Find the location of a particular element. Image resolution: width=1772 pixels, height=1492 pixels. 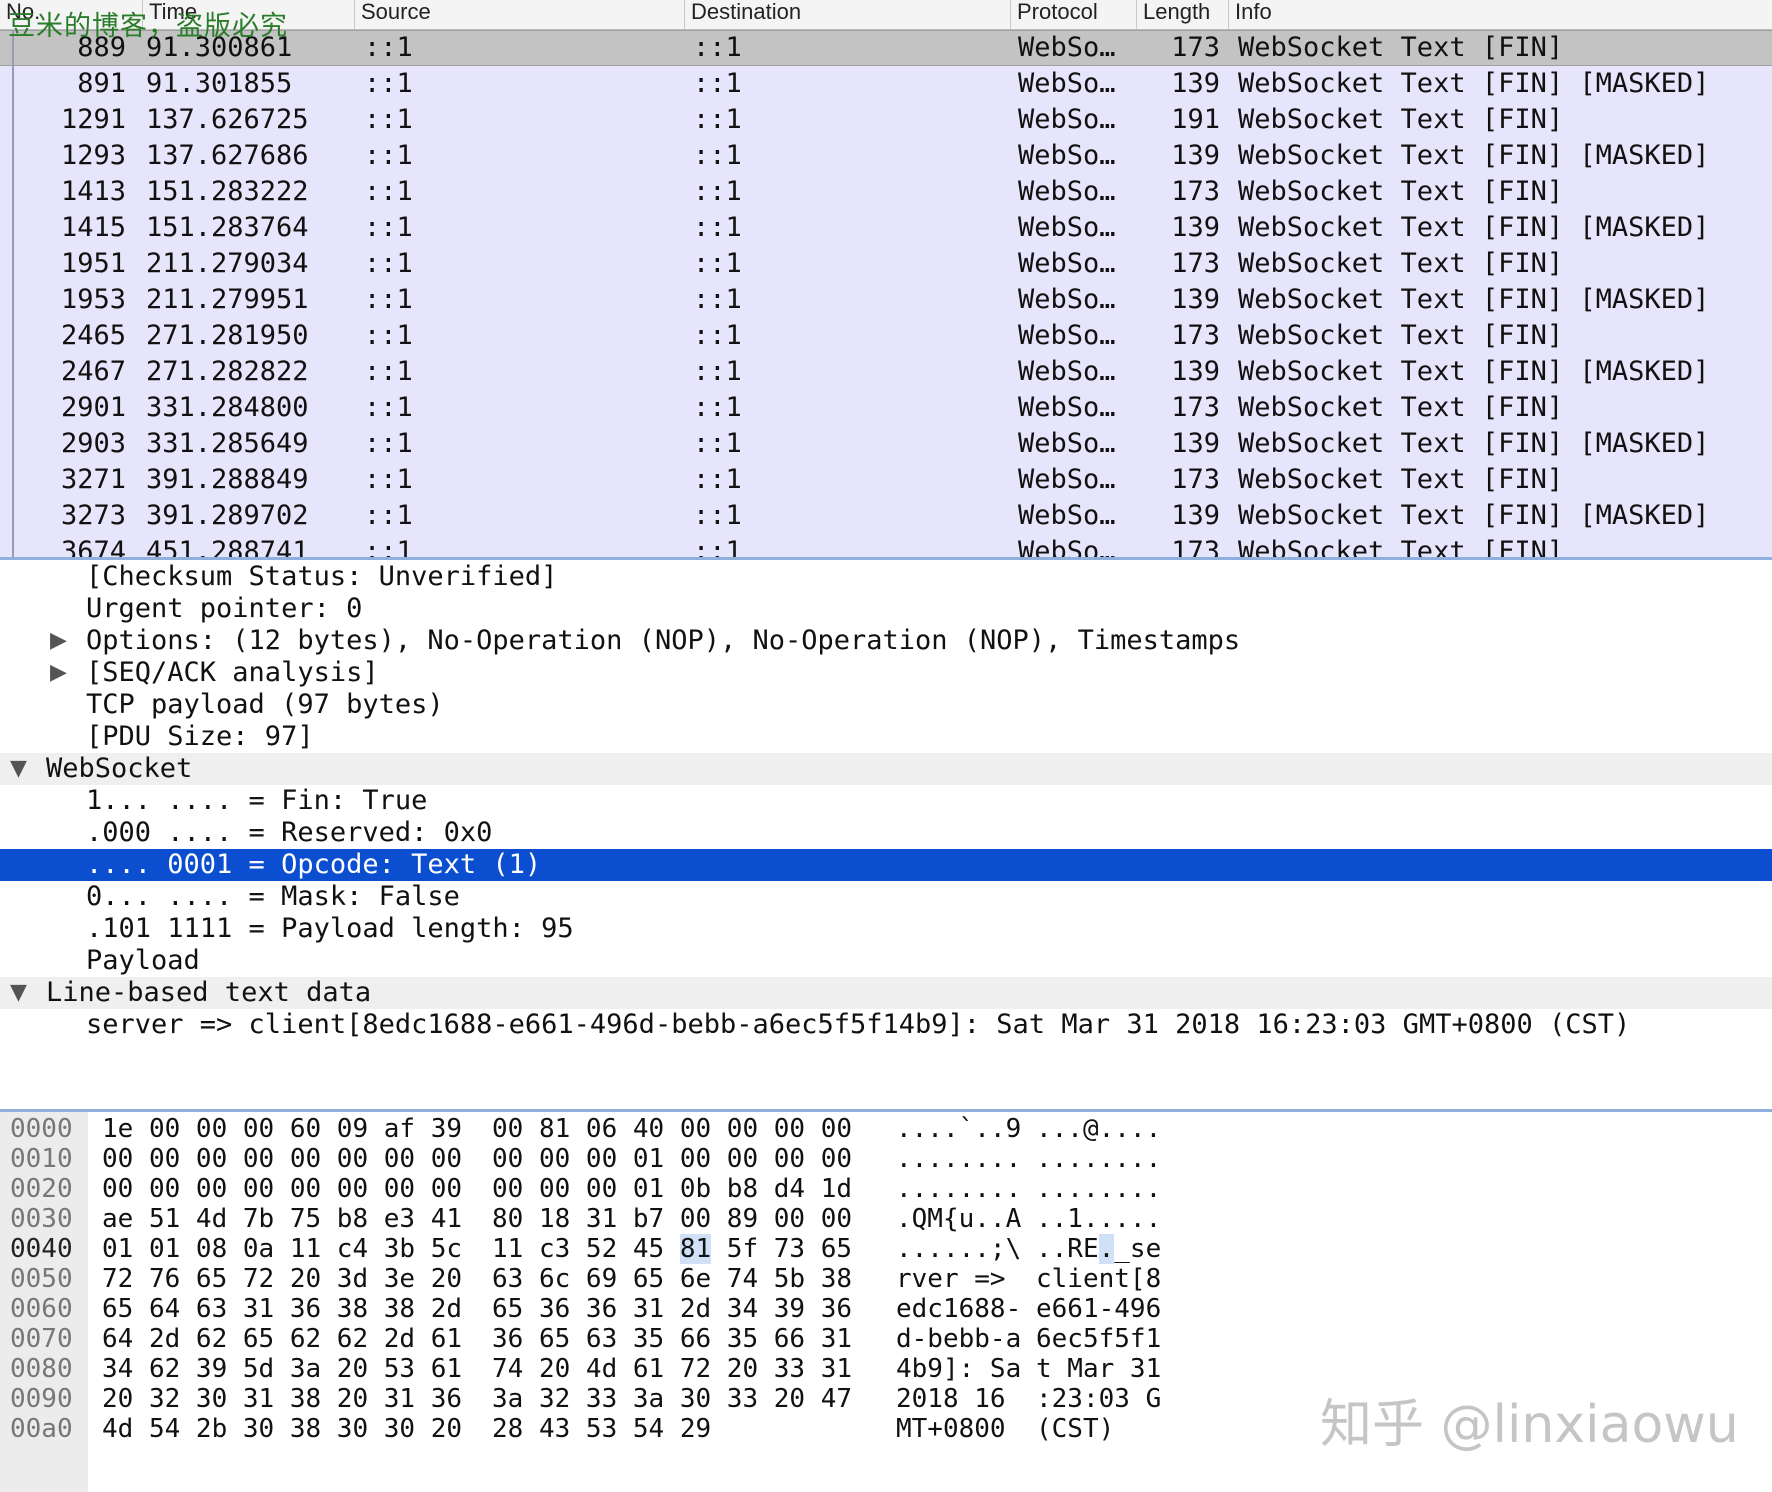

packet-no: 1951 is located at coordinates (63, 264).